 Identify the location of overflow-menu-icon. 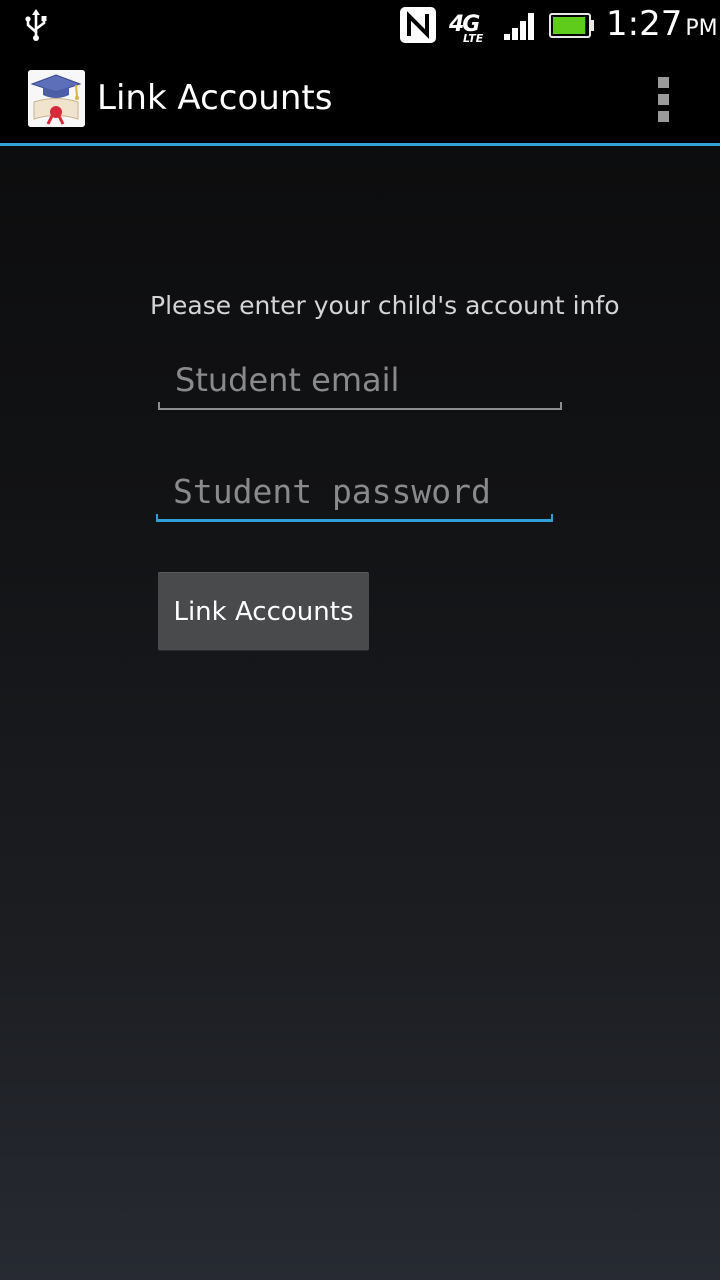
(664, 99).